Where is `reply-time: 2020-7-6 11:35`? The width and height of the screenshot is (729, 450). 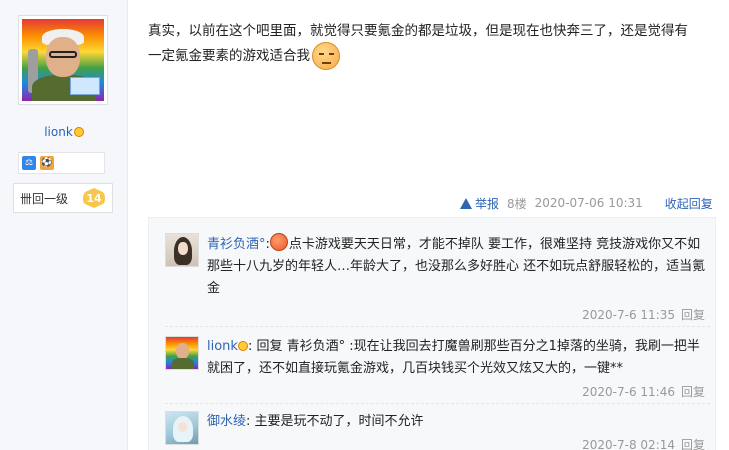 reply-time: 2020-7-6 11:35 is located at coordinates (628, 315).